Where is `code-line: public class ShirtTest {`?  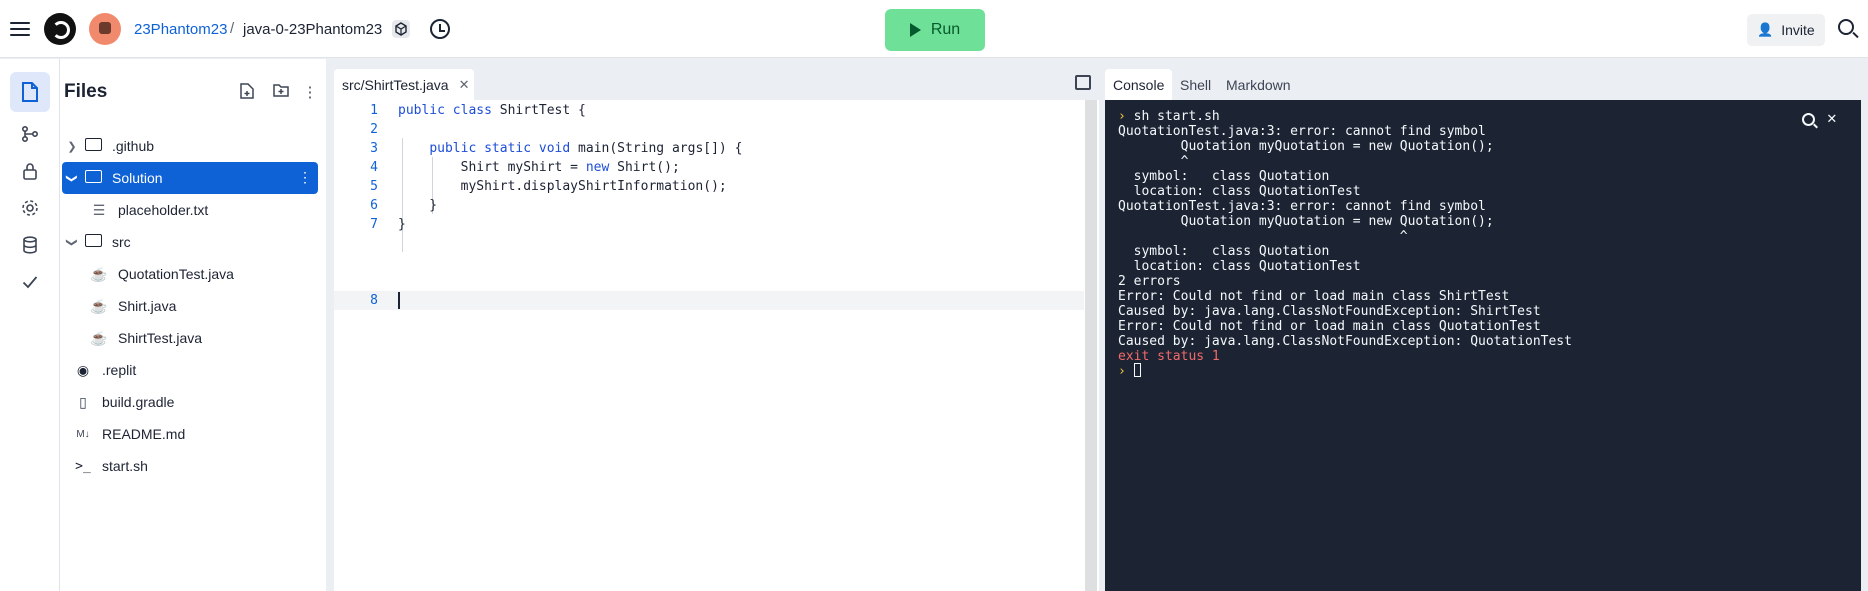 code-line: public class ShirtTest { is located at coordinates (492, 110).